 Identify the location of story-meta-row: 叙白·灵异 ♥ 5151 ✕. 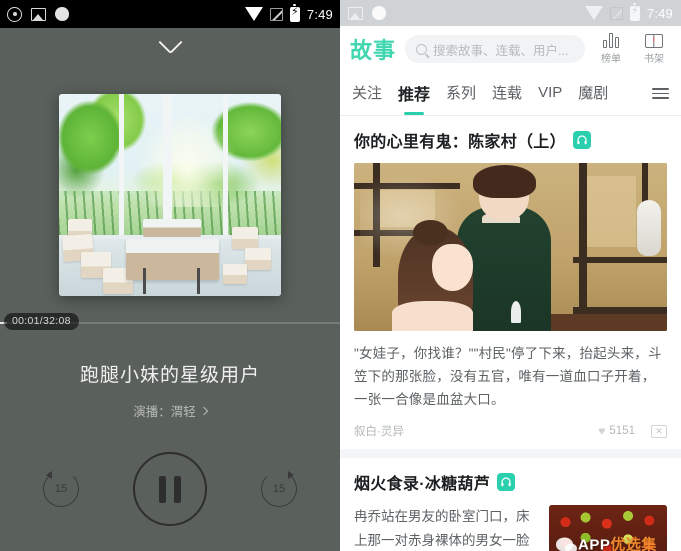
(510, 431).